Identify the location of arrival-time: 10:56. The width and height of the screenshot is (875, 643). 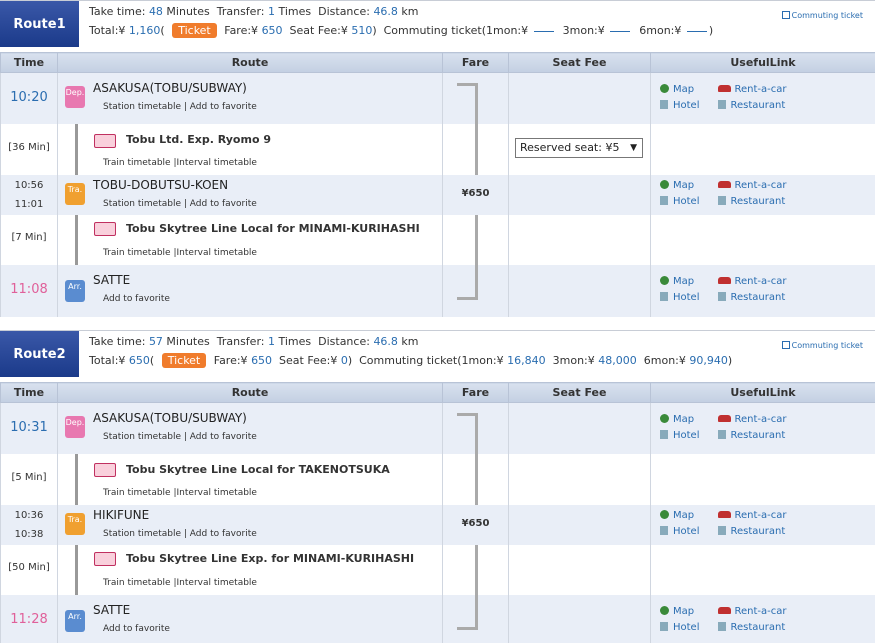
(29, 185).